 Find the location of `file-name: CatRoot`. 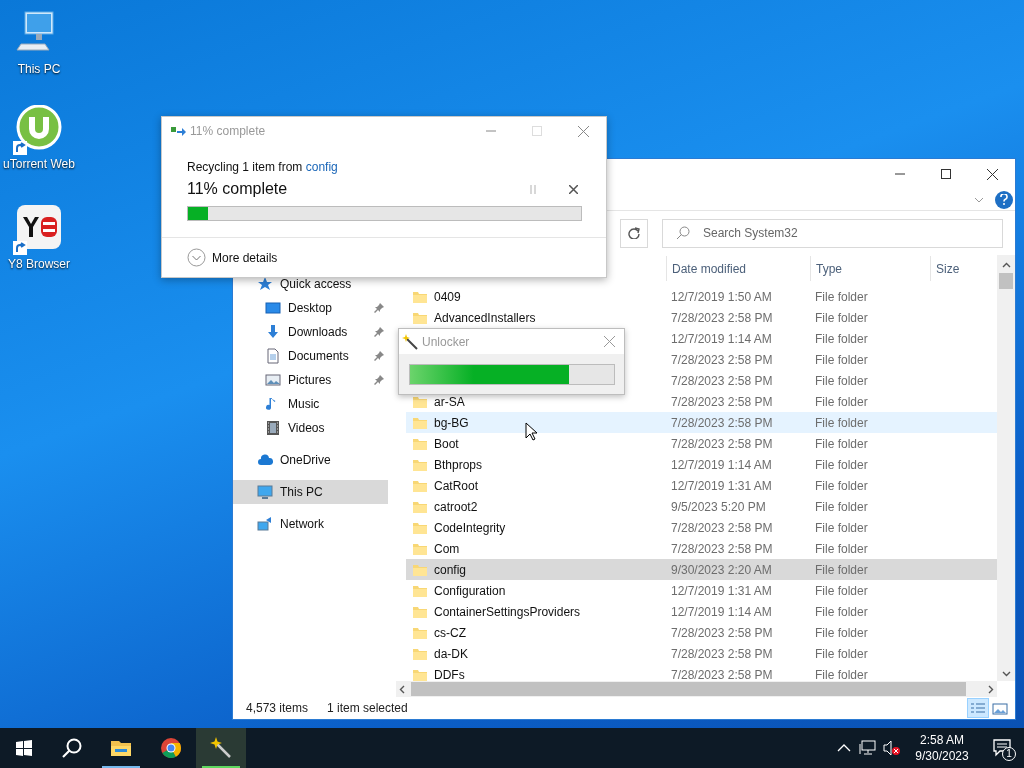

file-name: CatRoot is located at coordinates (456, 486).